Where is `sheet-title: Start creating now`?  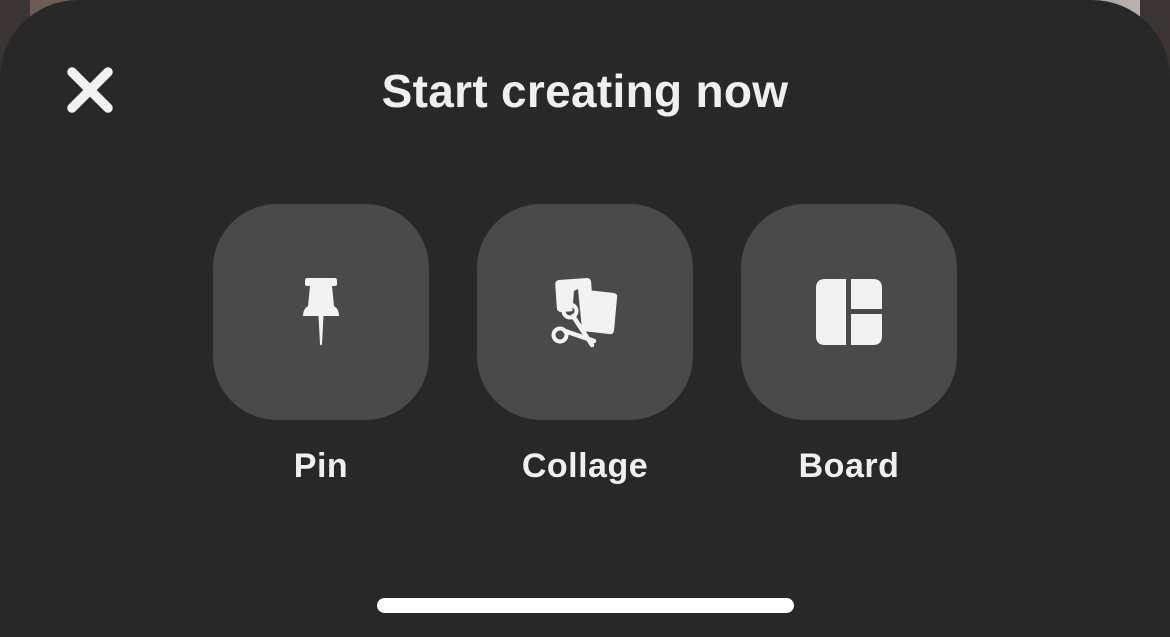
sheet-title: Start creating now is located at coordinates (585, 91).